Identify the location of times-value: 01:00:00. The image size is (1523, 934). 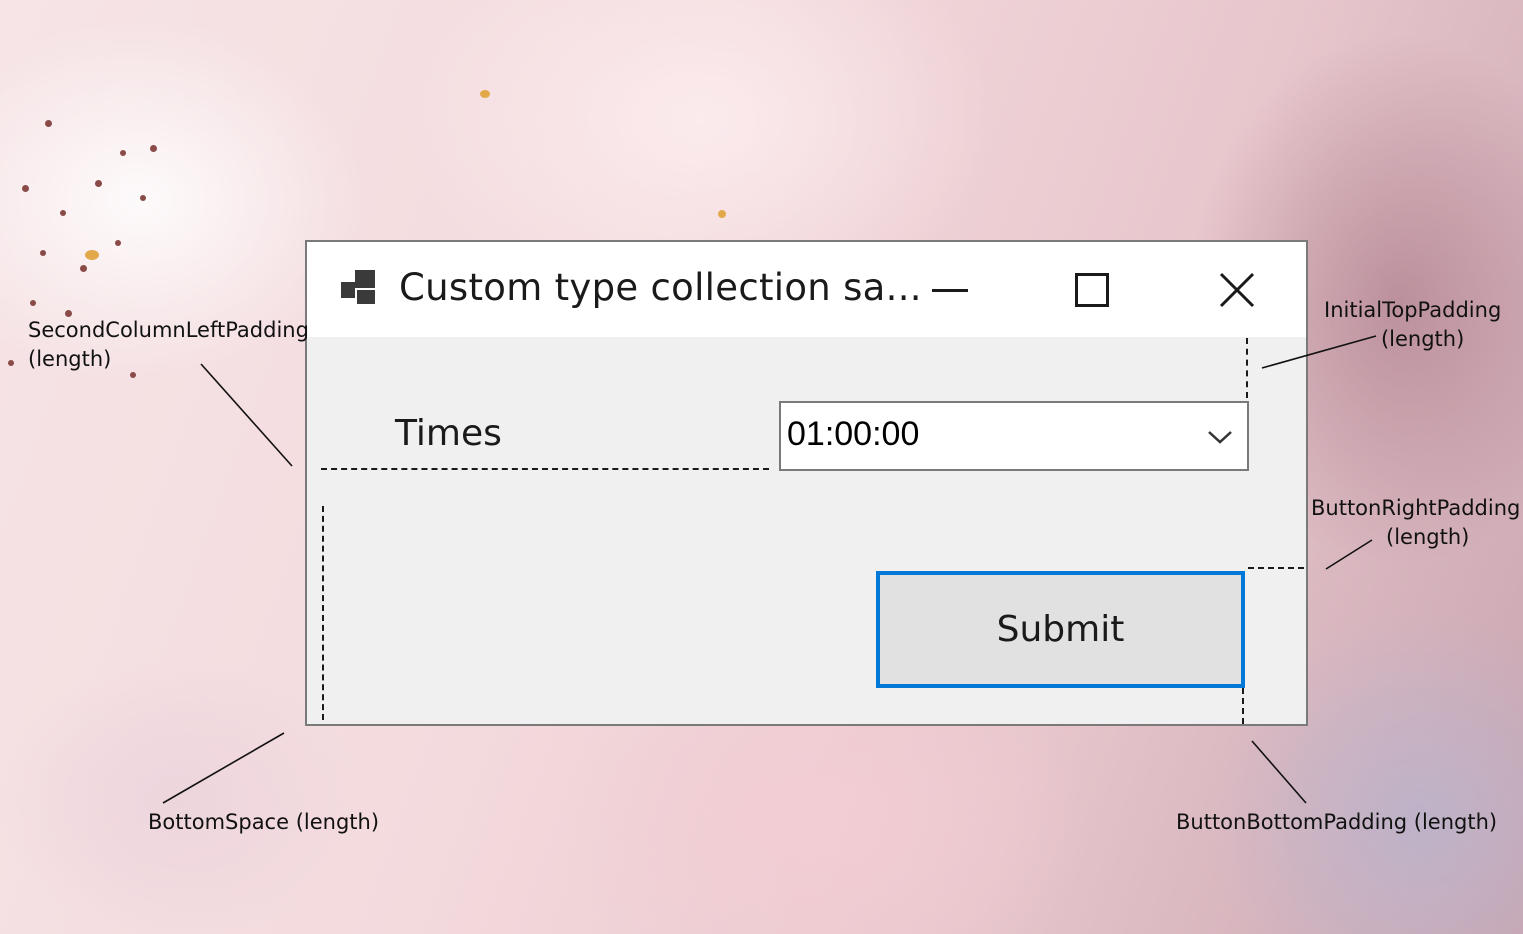
(853, 434).